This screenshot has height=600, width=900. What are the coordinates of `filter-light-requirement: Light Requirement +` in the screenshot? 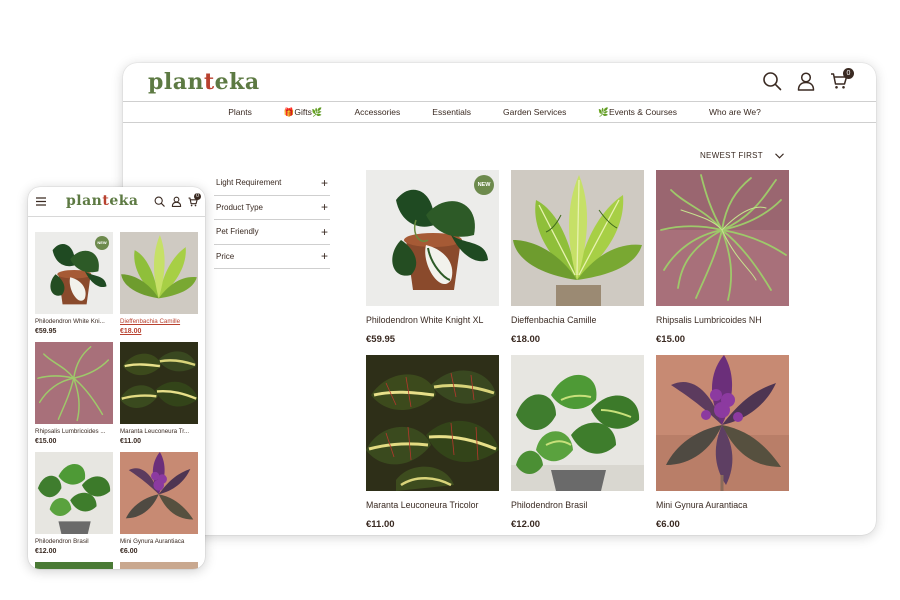 It's located at (272, 183).